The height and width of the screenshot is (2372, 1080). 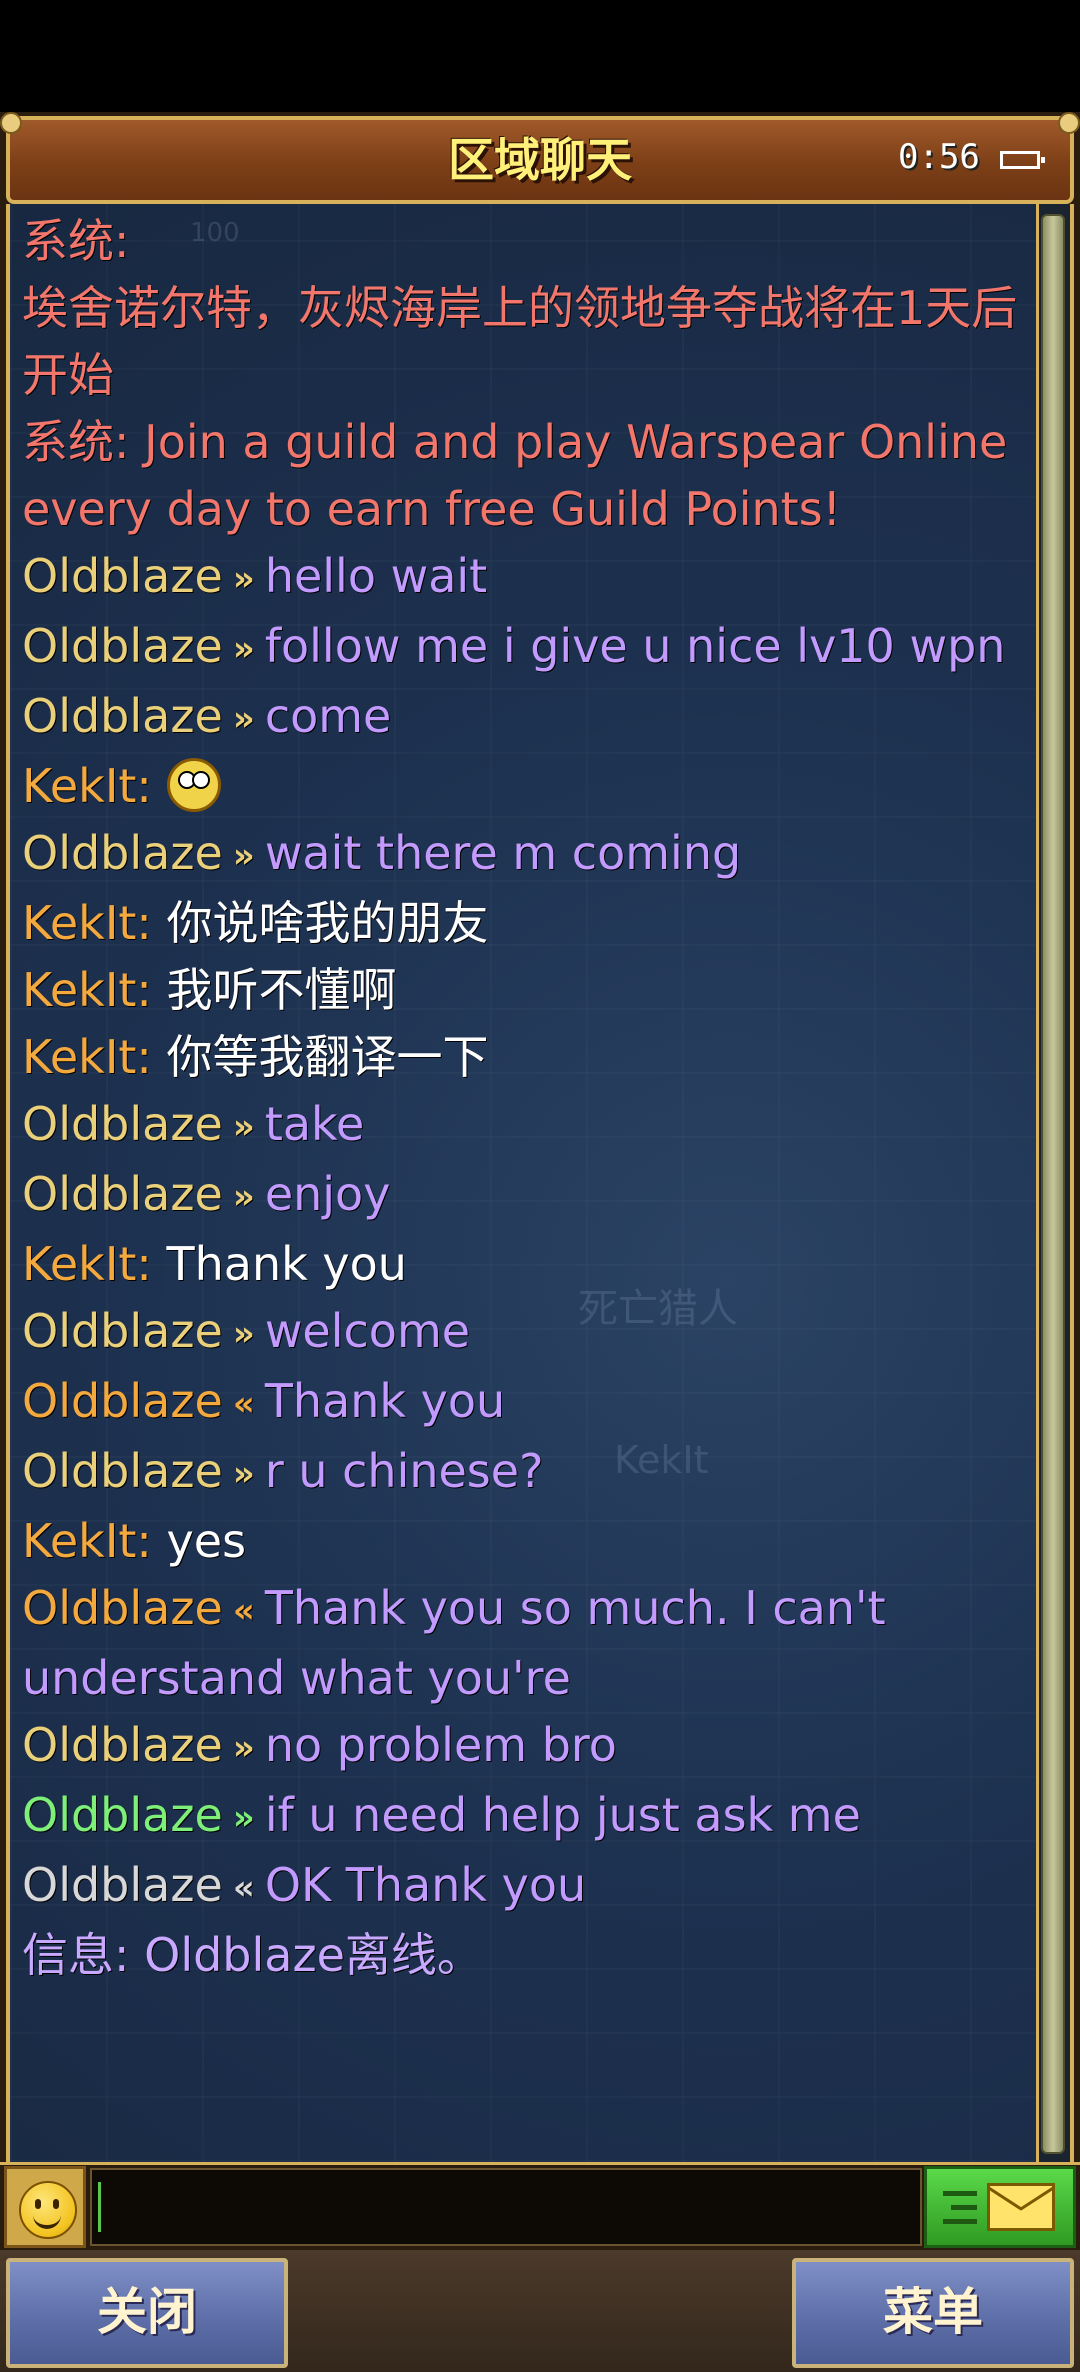 What do you see at coordinates (367, 1331) in the screenshot?
I see `message-text: welcome` at bounding box center [367, 1331].